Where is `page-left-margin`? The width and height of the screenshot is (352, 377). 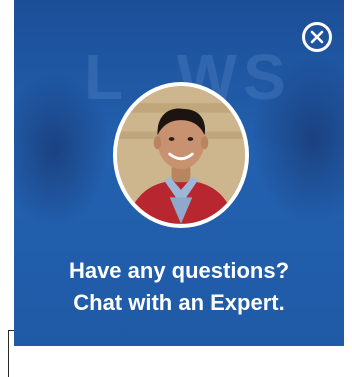 page-left-margin is located at coordinates (7, 188).